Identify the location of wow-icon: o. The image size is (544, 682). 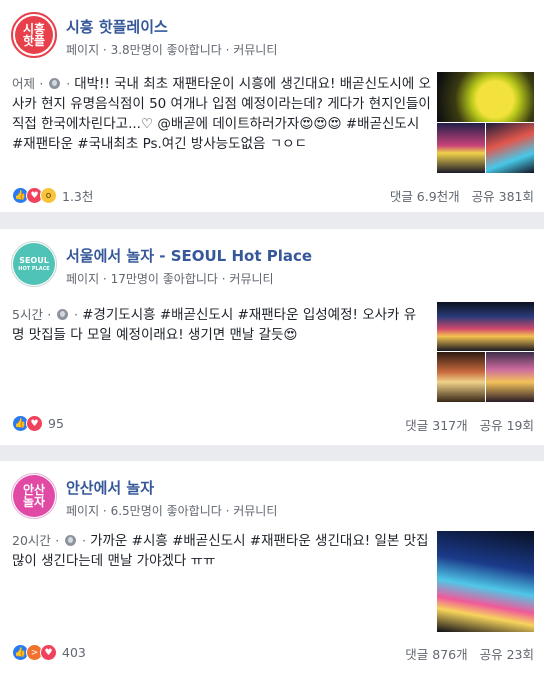
(48, 195).